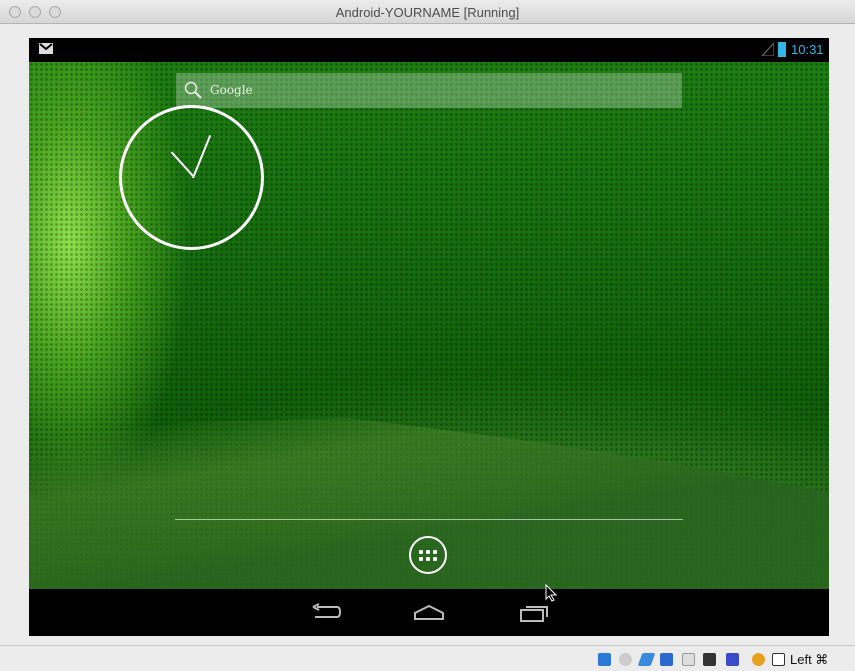 Image resolution: width=855 pixels, height=671 pixels. I want to click on signal-icon, so click(768, 49).